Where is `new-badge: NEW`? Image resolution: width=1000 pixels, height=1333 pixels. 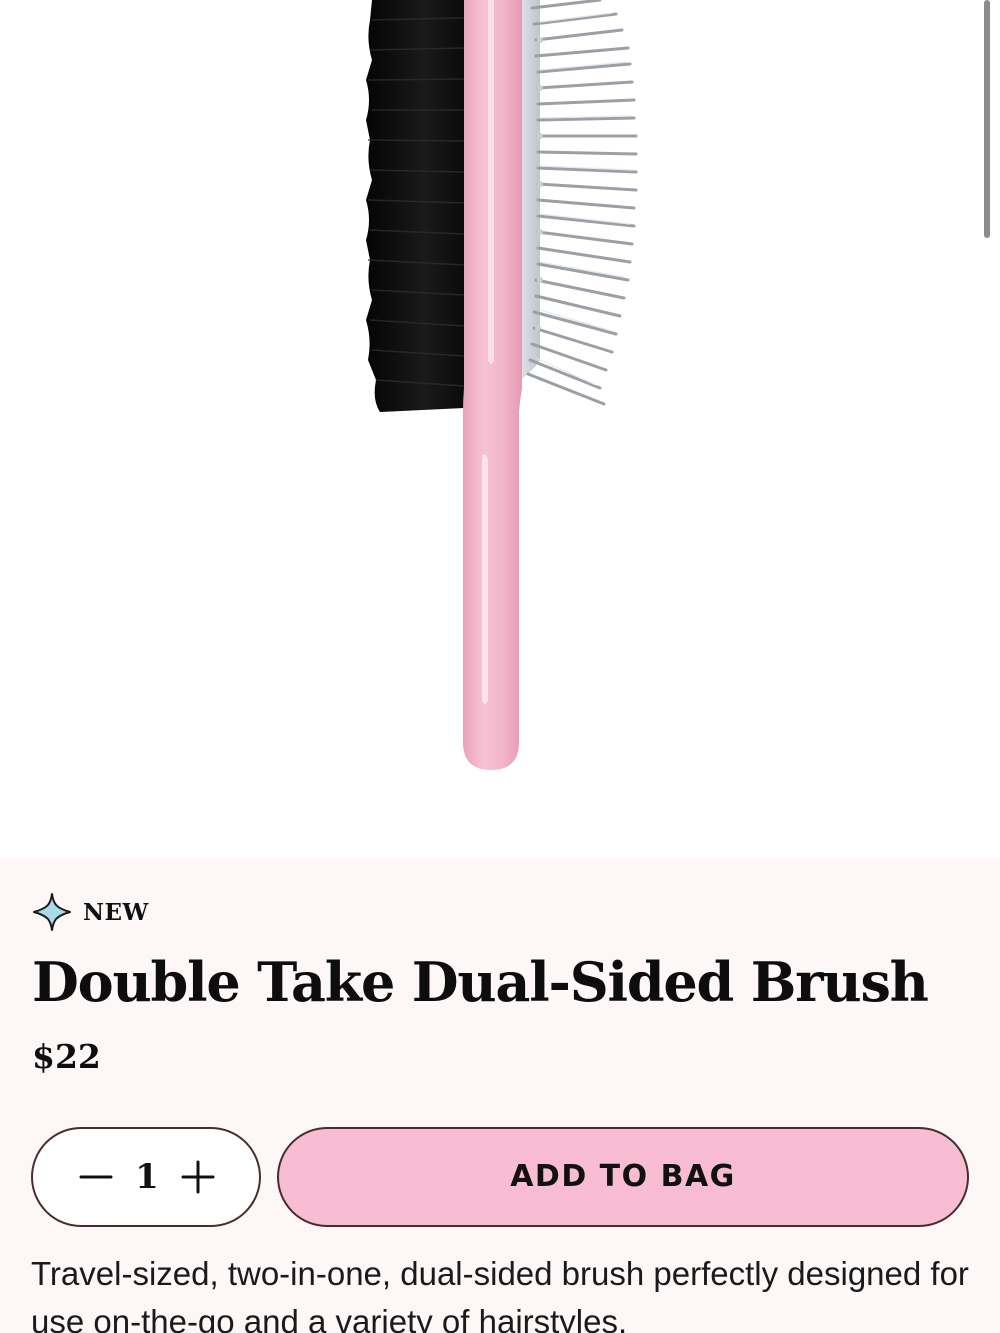
new-badge: NEW is located at coordinates (90, 912).